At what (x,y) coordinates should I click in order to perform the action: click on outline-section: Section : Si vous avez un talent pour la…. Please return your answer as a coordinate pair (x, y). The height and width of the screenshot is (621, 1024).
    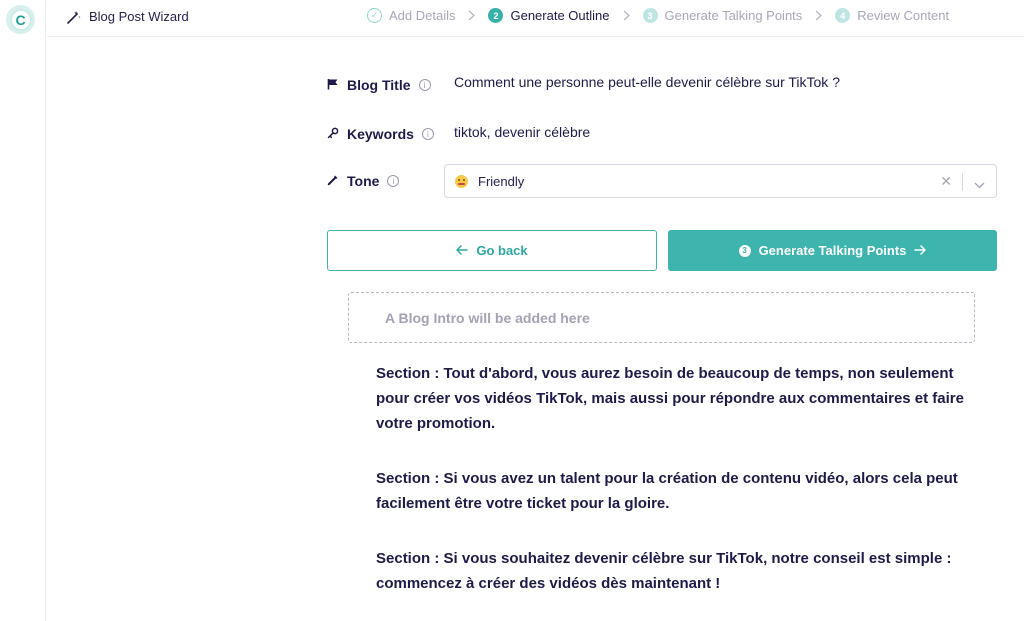
    Looking at the image, I should click on (671, 491).